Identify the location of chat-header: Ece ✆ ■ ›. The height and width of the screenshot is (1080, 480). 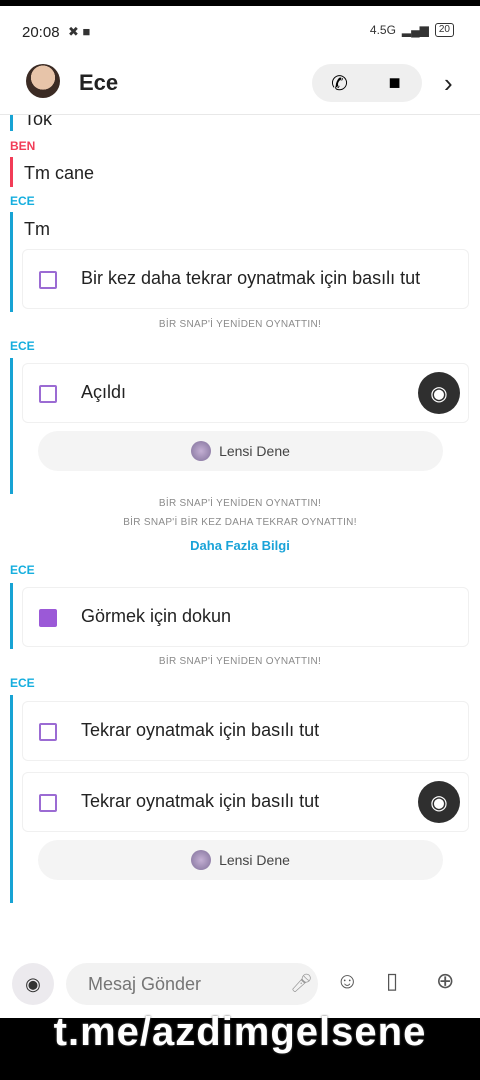
(240, 83).